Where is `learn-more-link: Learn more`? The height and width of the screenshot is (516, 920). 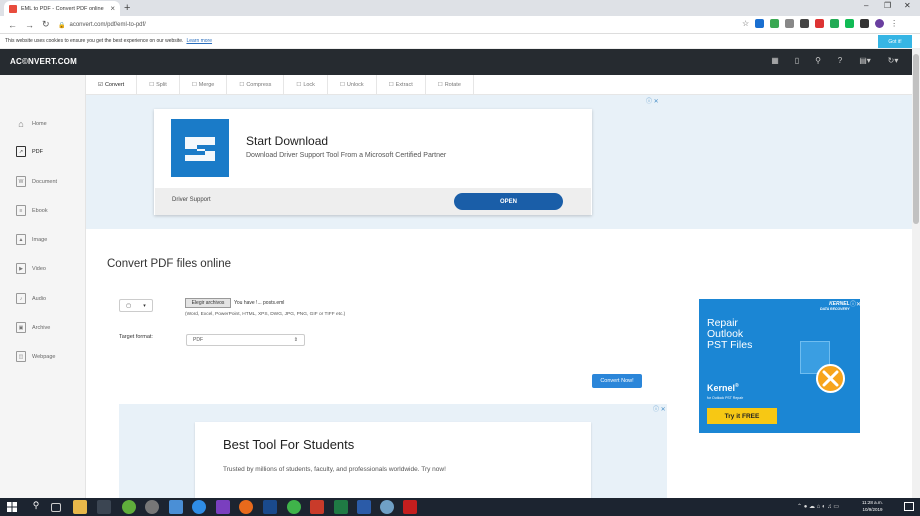 learn-more-link: Learn more is located at coordinates (199, 41).